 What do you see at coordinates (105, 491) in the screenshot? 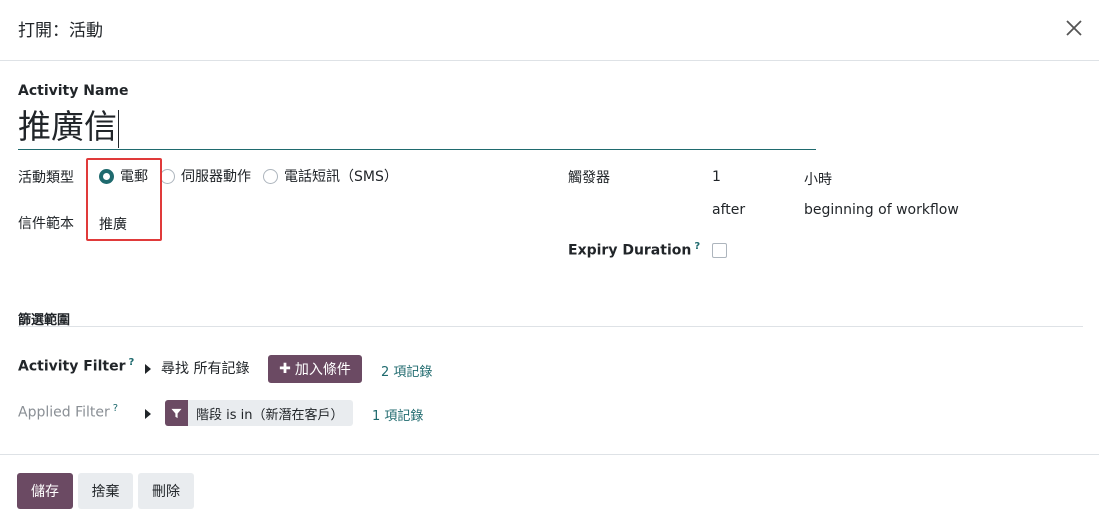
I see `discard-button: 捨棄` at bounding box center [105, 491].